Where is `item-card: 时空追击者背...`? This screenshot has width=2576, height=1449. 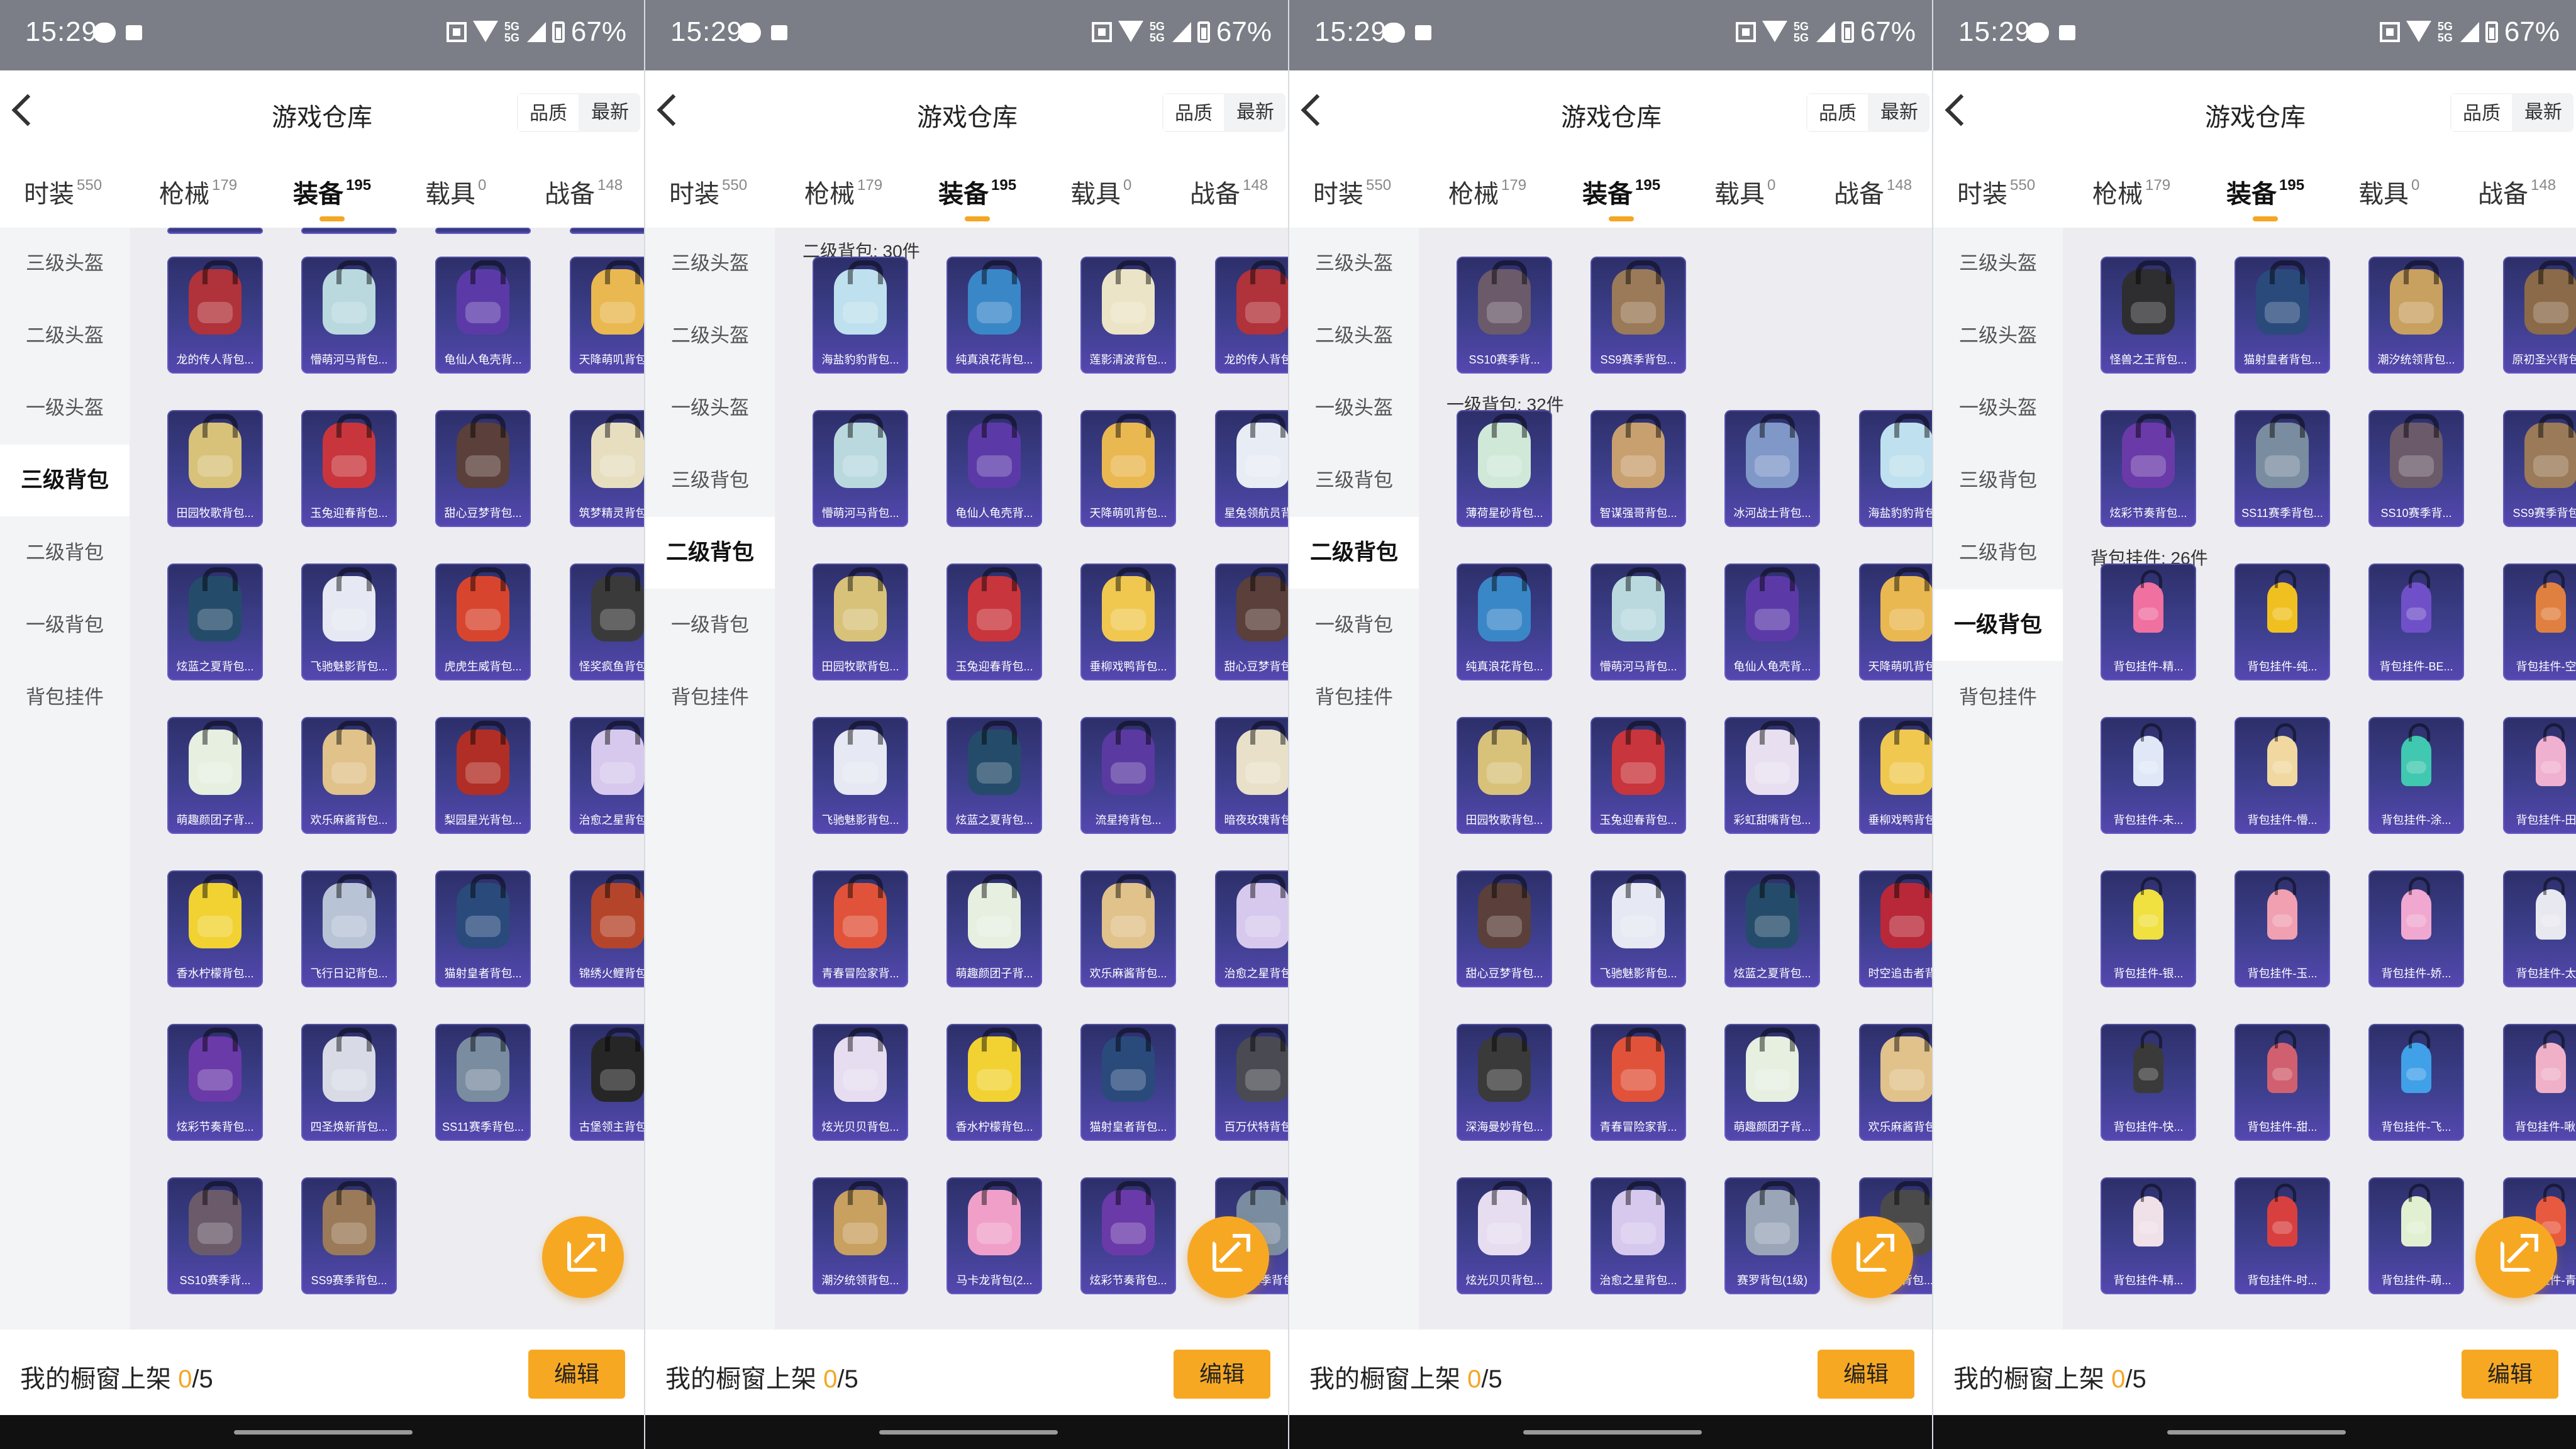
item-card: 时空追击者背... is located at coordinates (1895, 928).